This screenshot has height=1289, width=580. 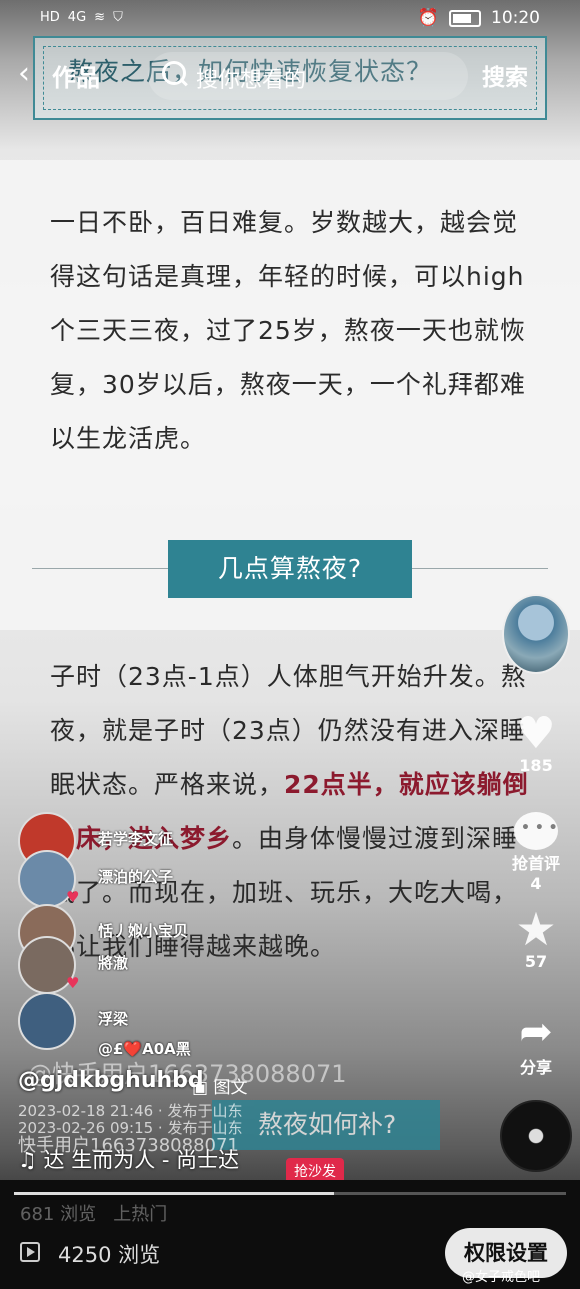 I want to click on comment-username: 若学李文征, so click(x=136, y=839).